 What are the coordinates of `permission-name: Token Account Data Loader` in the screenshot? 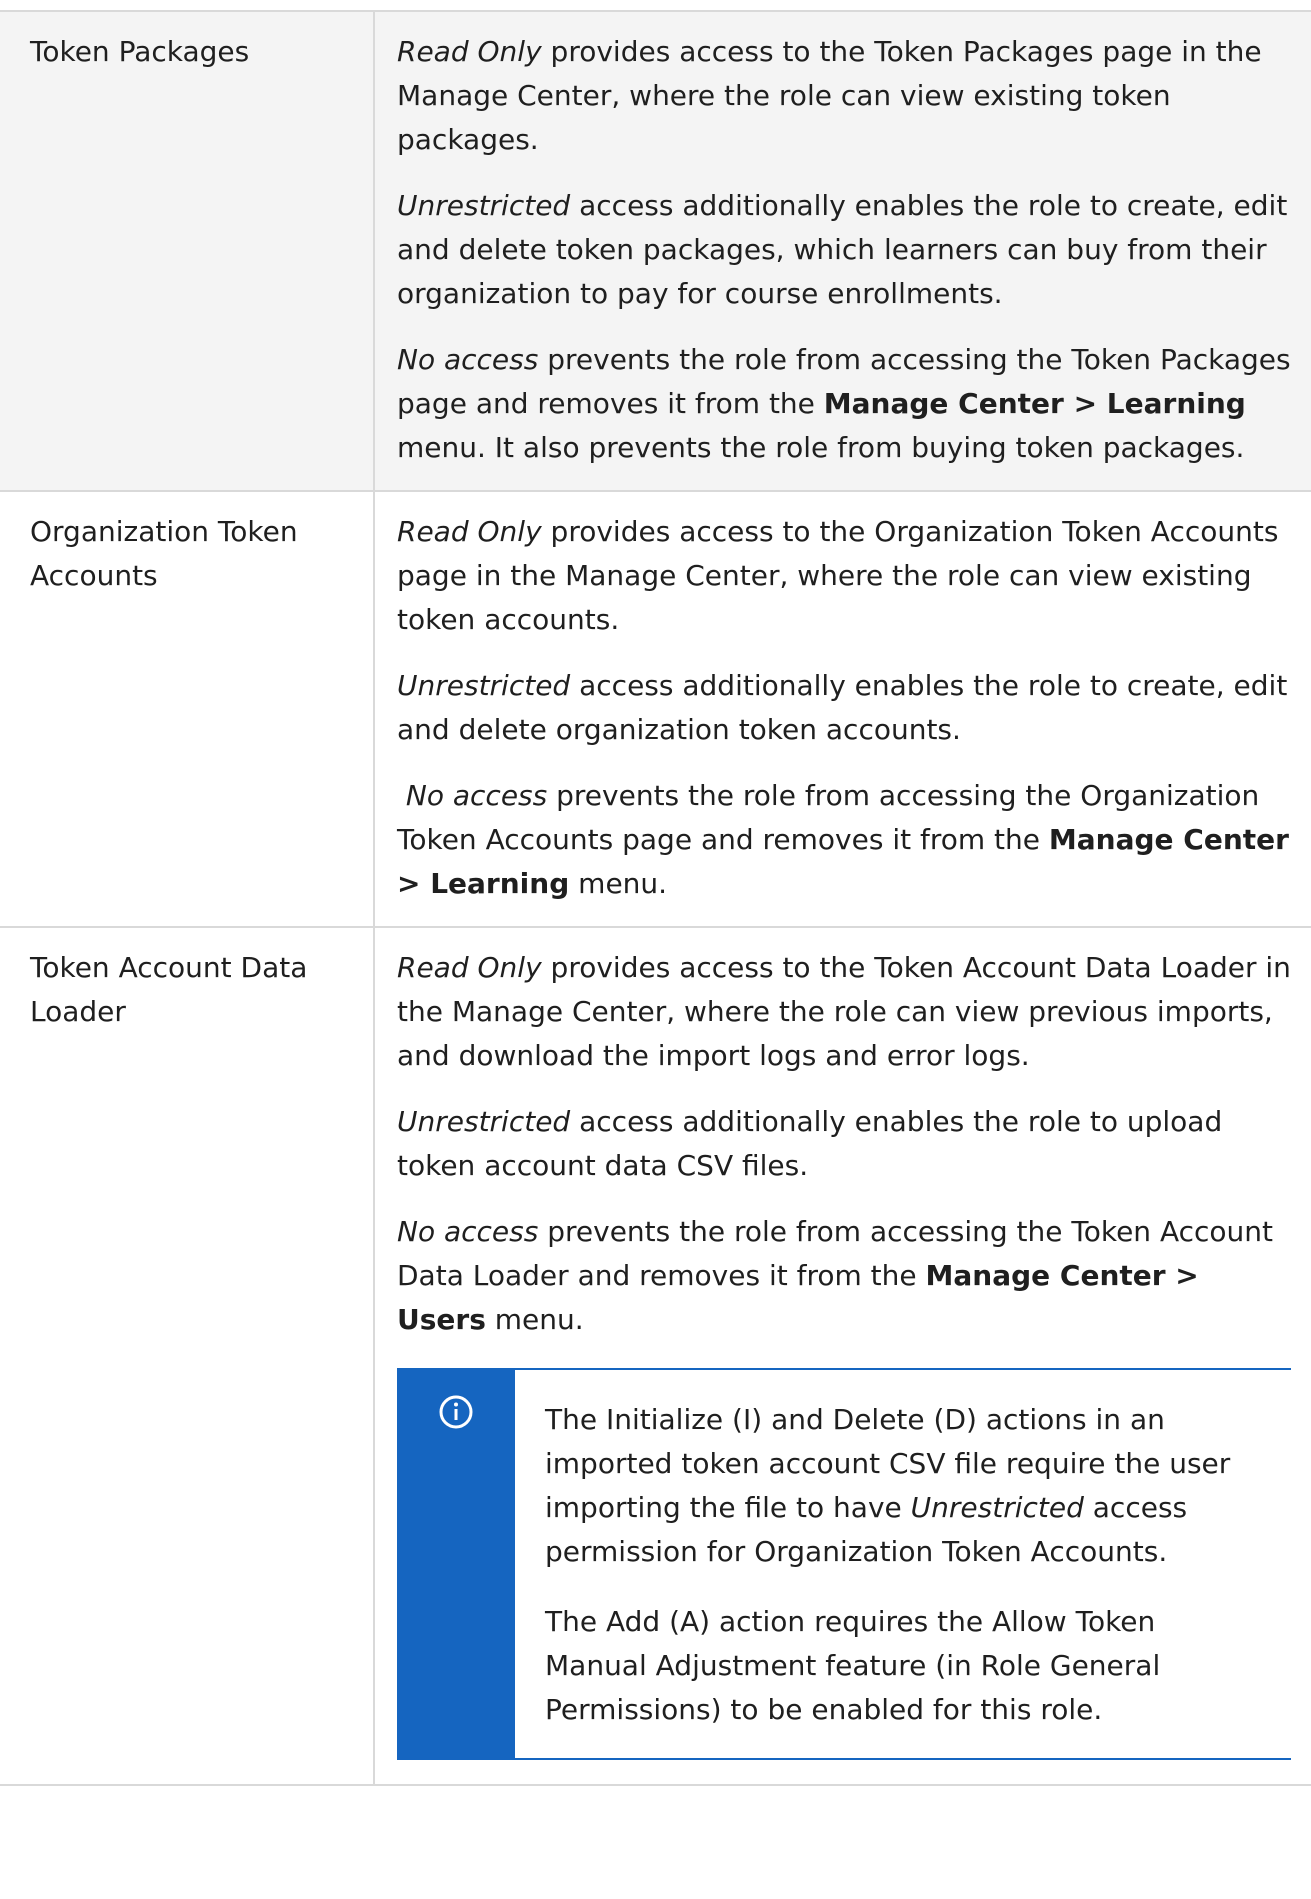 It's located at (187, 1356).